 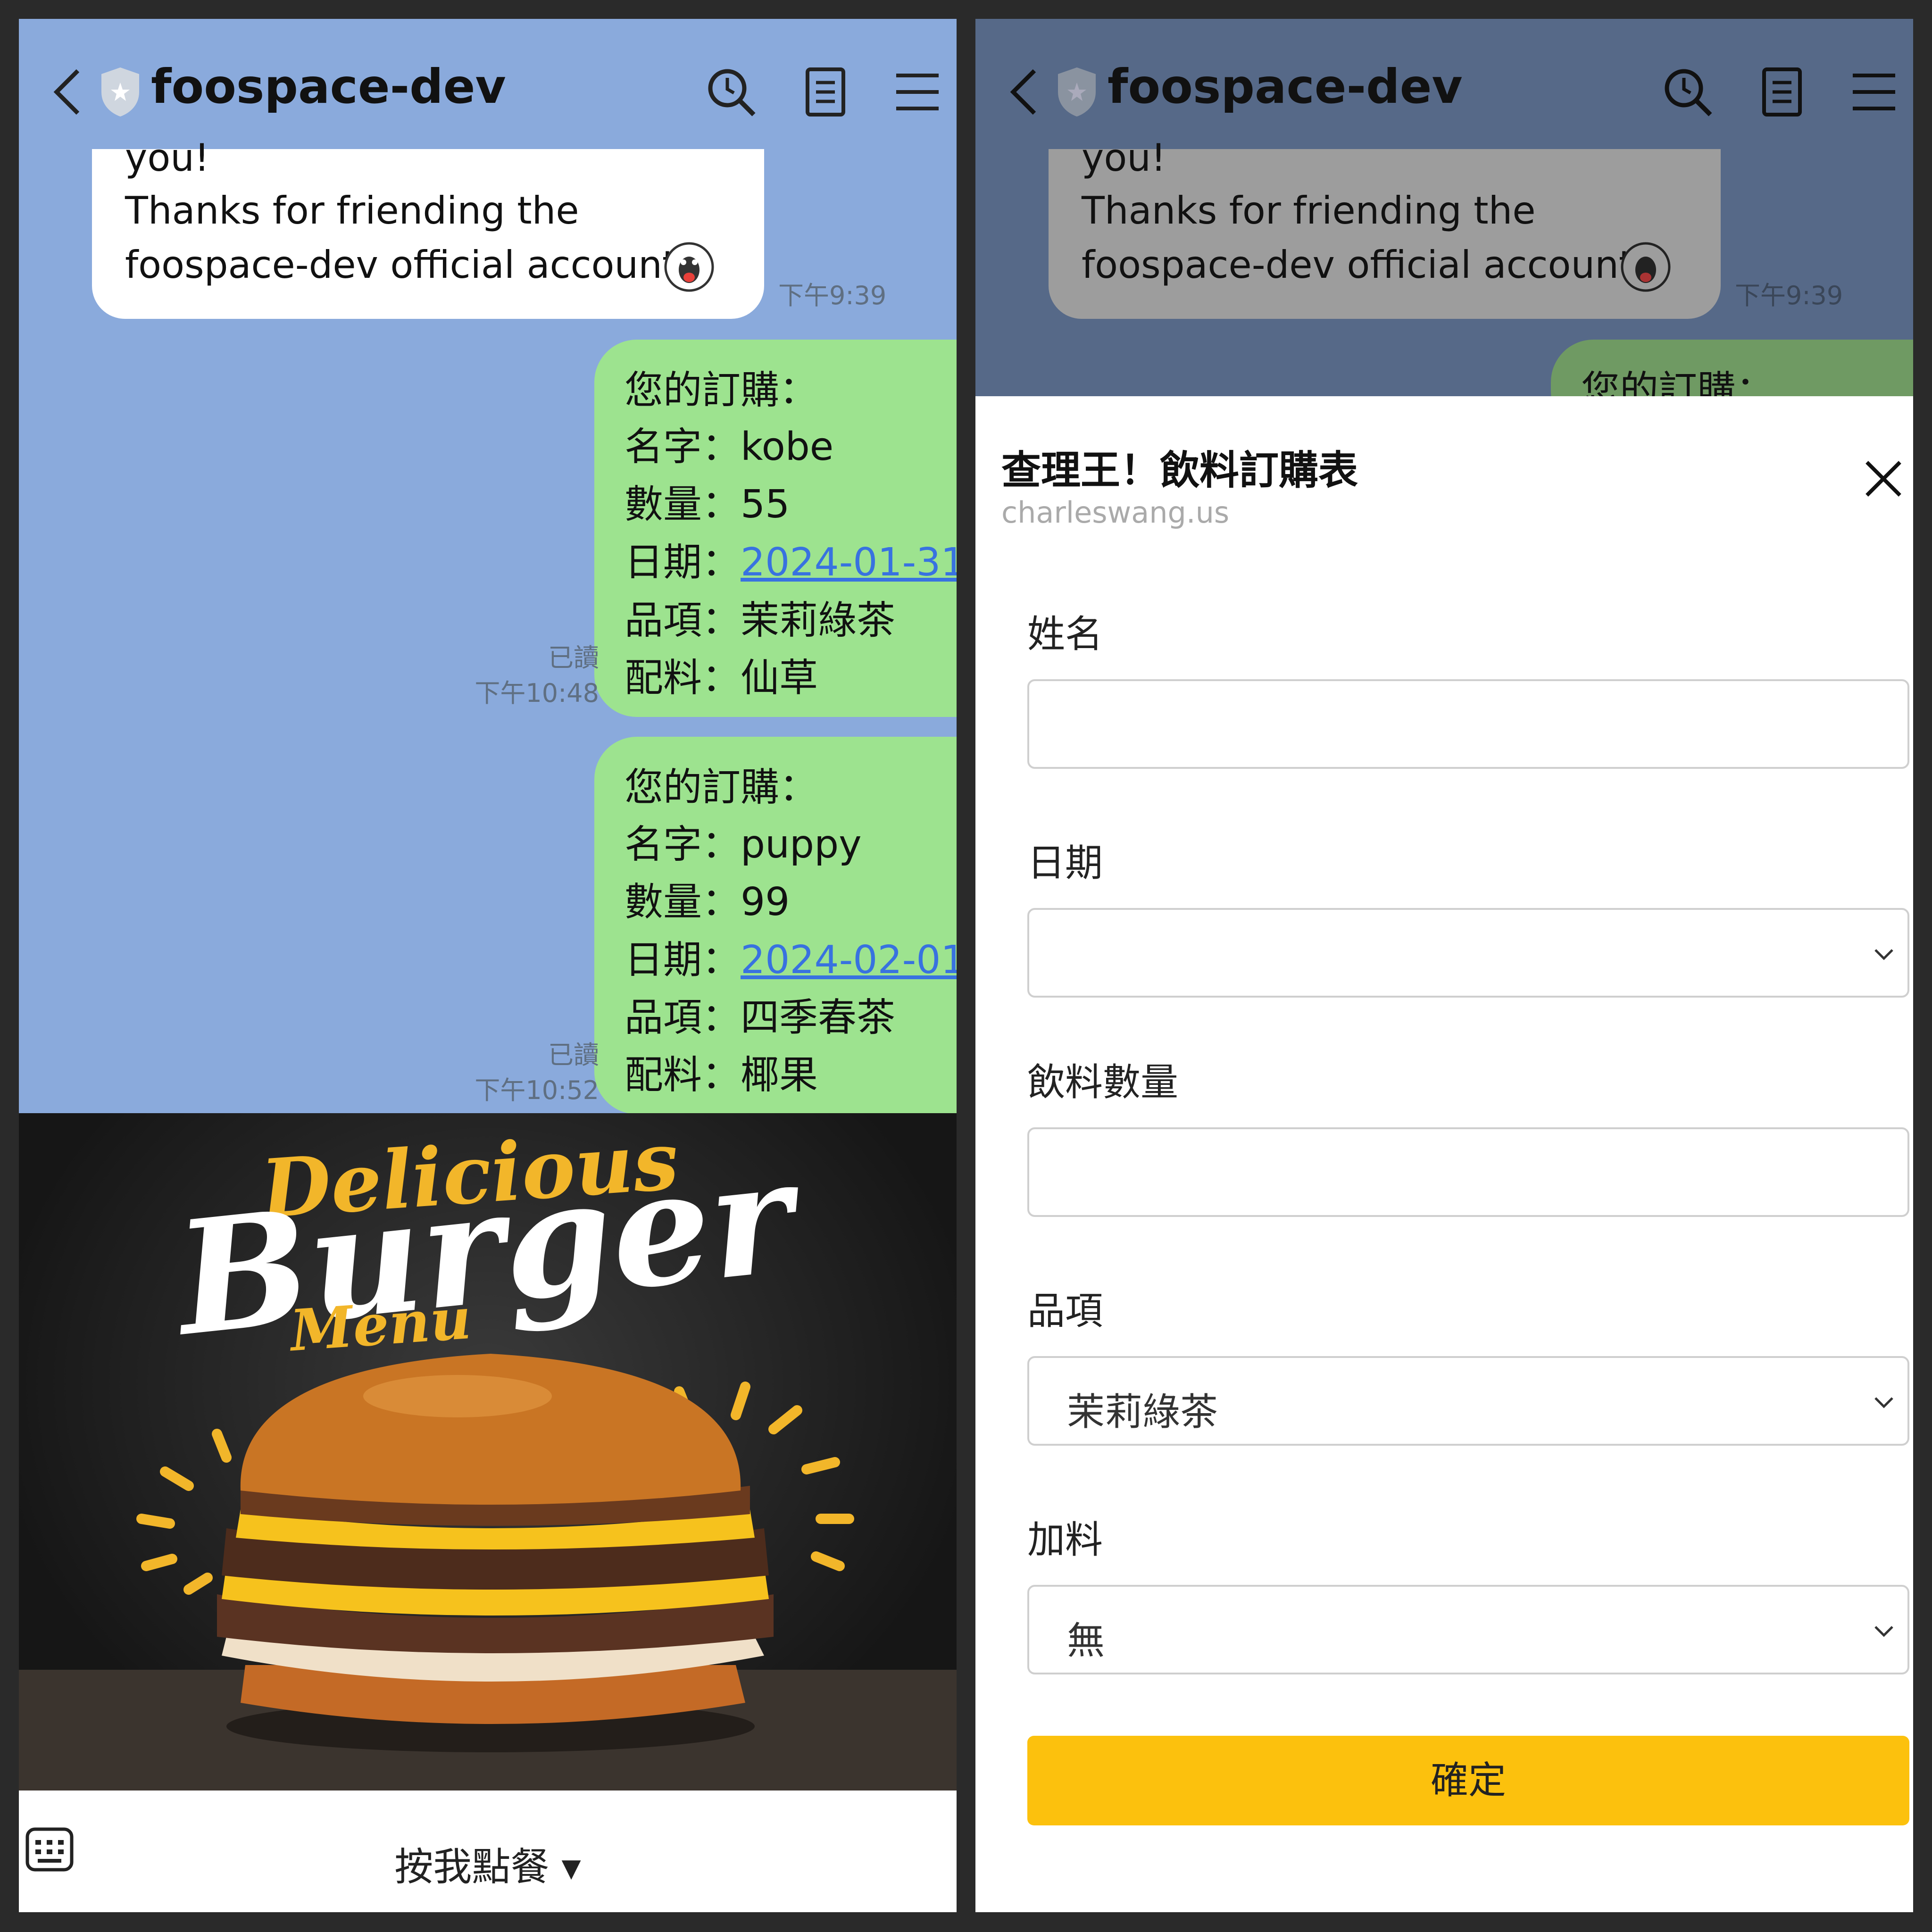 What do you see at coordinates (1065, 1540) in the screenshot?
I see `topping-label: 加料` at bounding box center [1065, 1540].